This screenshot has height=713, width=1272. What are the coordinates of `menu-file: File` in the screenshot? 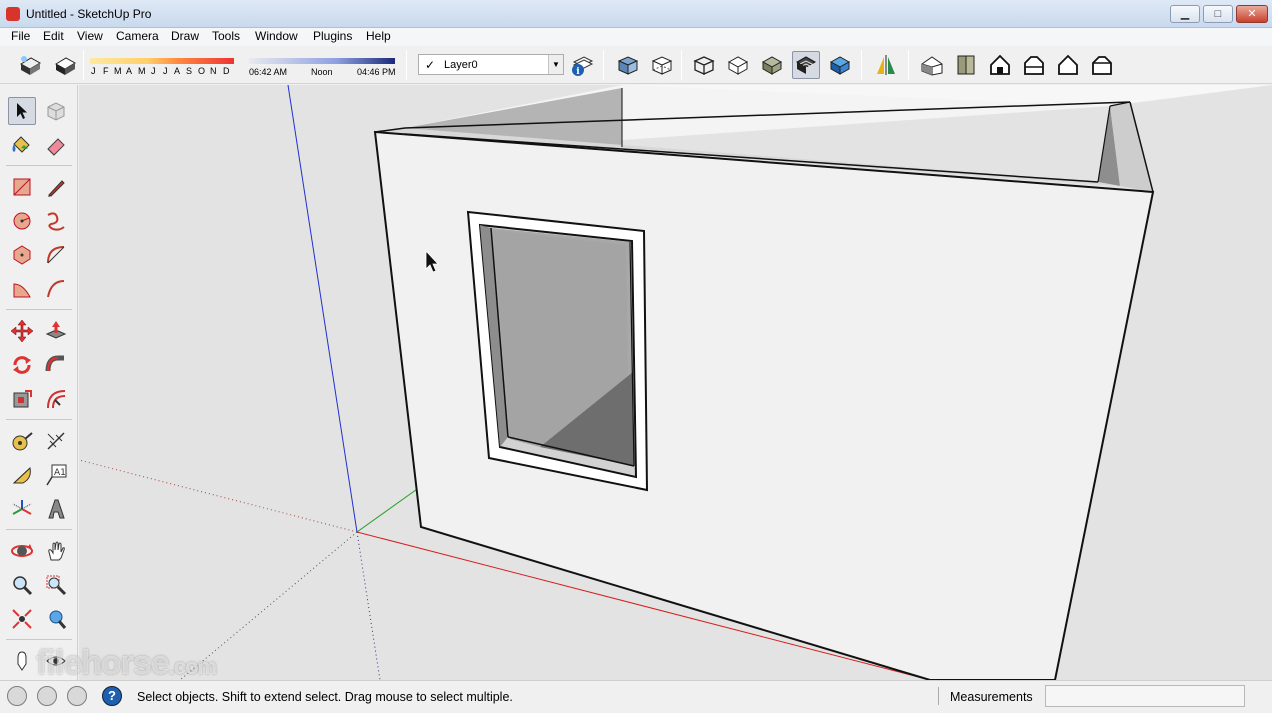 It's located at (20, 36).